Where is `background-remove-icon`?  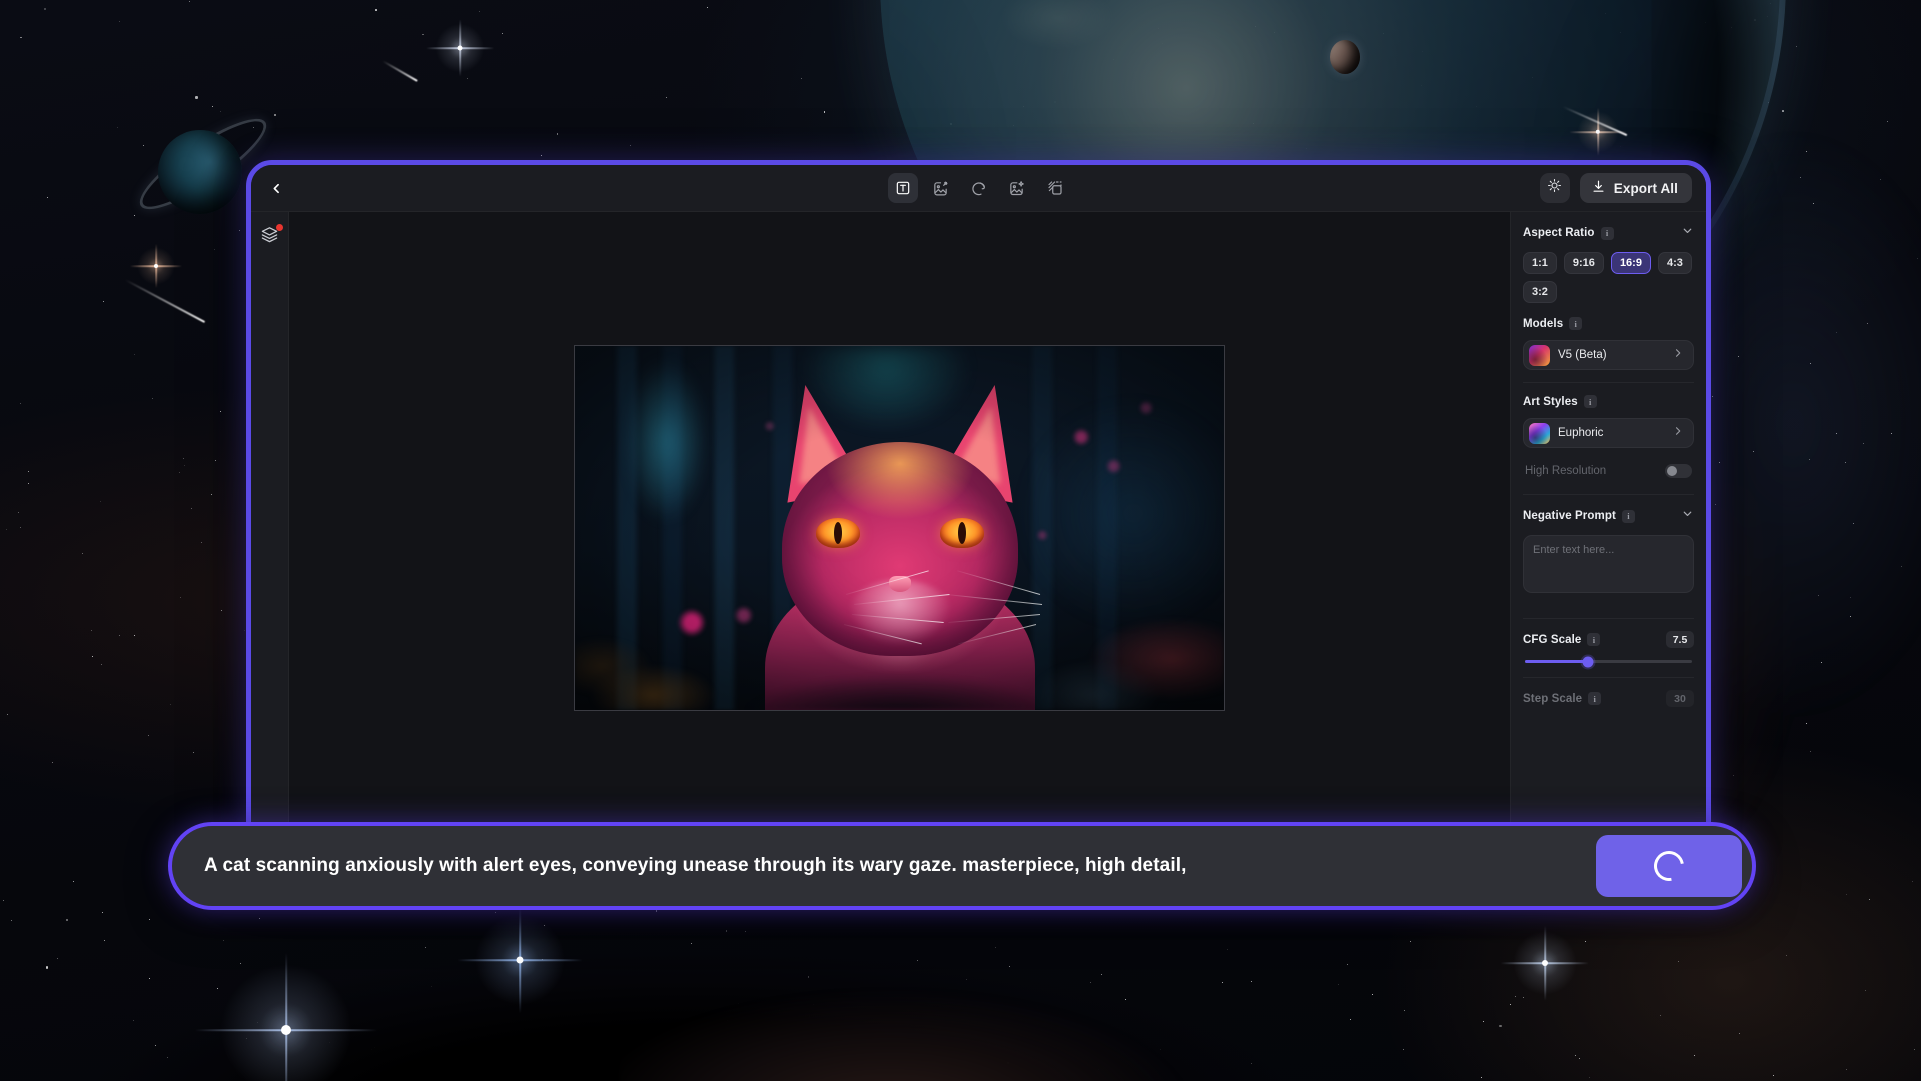 background-remove-icon is located at coordinates (1055, 188).